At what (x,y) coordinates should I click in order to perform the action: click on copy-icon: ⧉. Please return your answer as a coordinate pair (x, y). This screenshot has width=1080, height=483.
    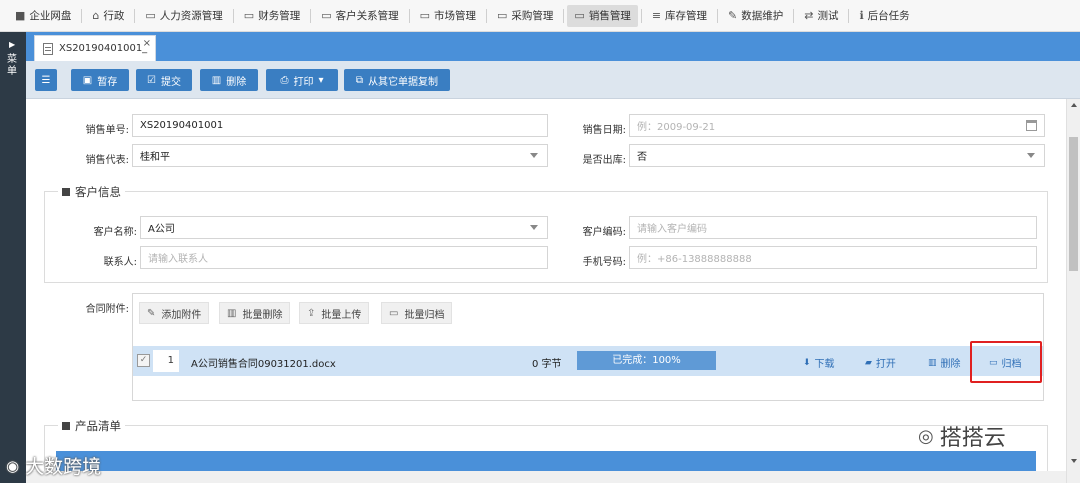
    Looking at the image, I should click on (359, 80).